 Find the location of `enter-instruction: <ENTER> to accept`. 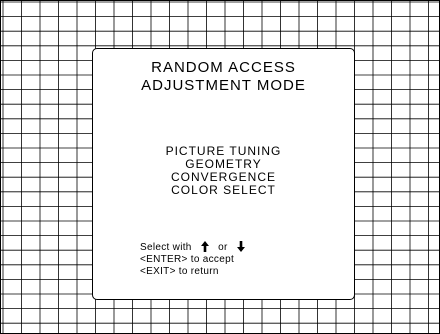

enter-instruction: <ENTER> to accept is located at coordinates (187, 259).